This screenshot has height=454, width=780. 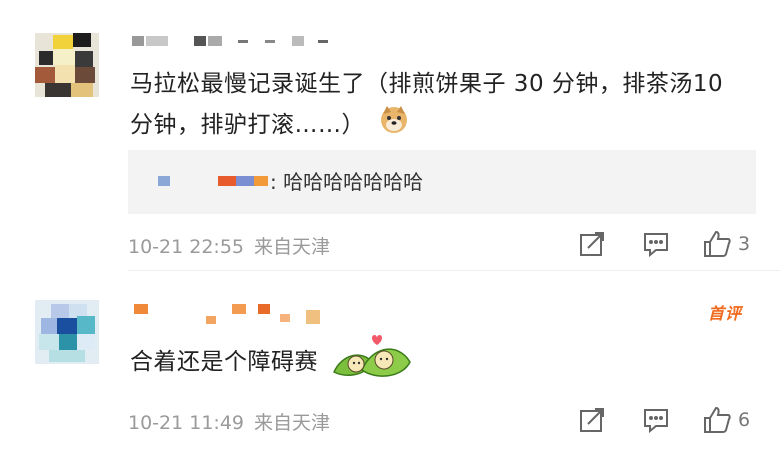 I want to click on comment-actions: 6, so click(x=668, y=421).